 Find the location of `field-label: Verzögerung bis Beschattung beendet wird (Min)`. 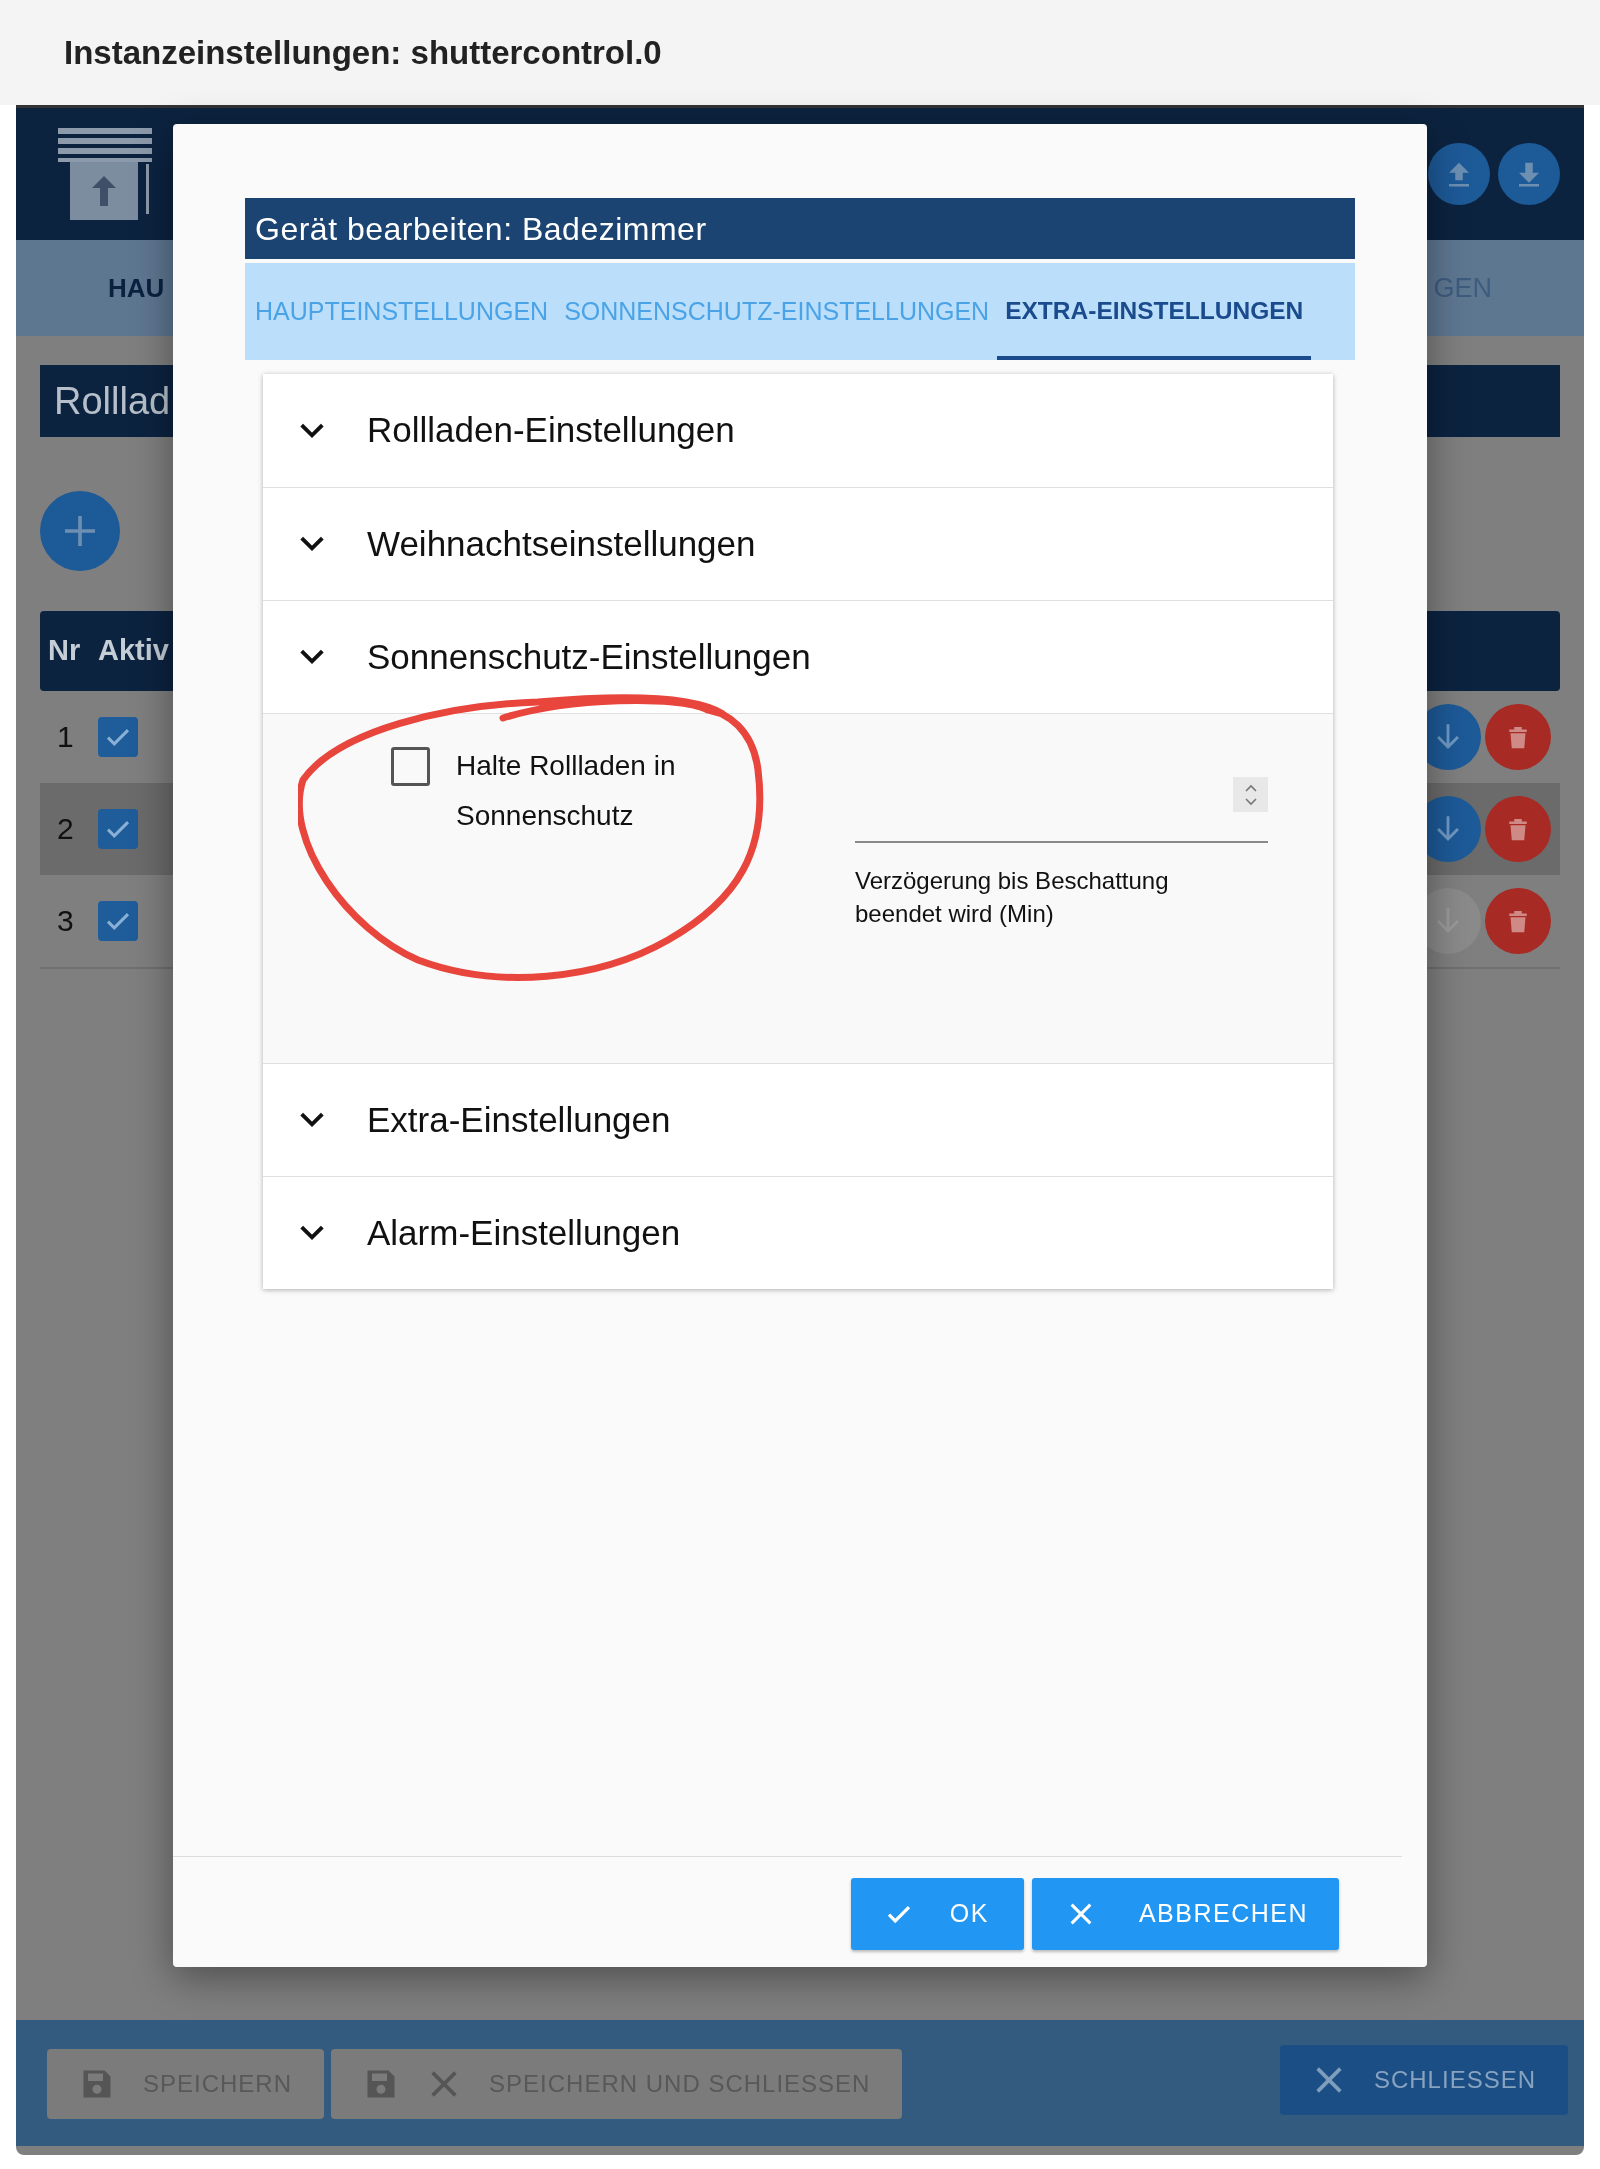

field-label: Verzögerung bis Beschattung beendet wird (Min) is located at coordinates (1012, 897).